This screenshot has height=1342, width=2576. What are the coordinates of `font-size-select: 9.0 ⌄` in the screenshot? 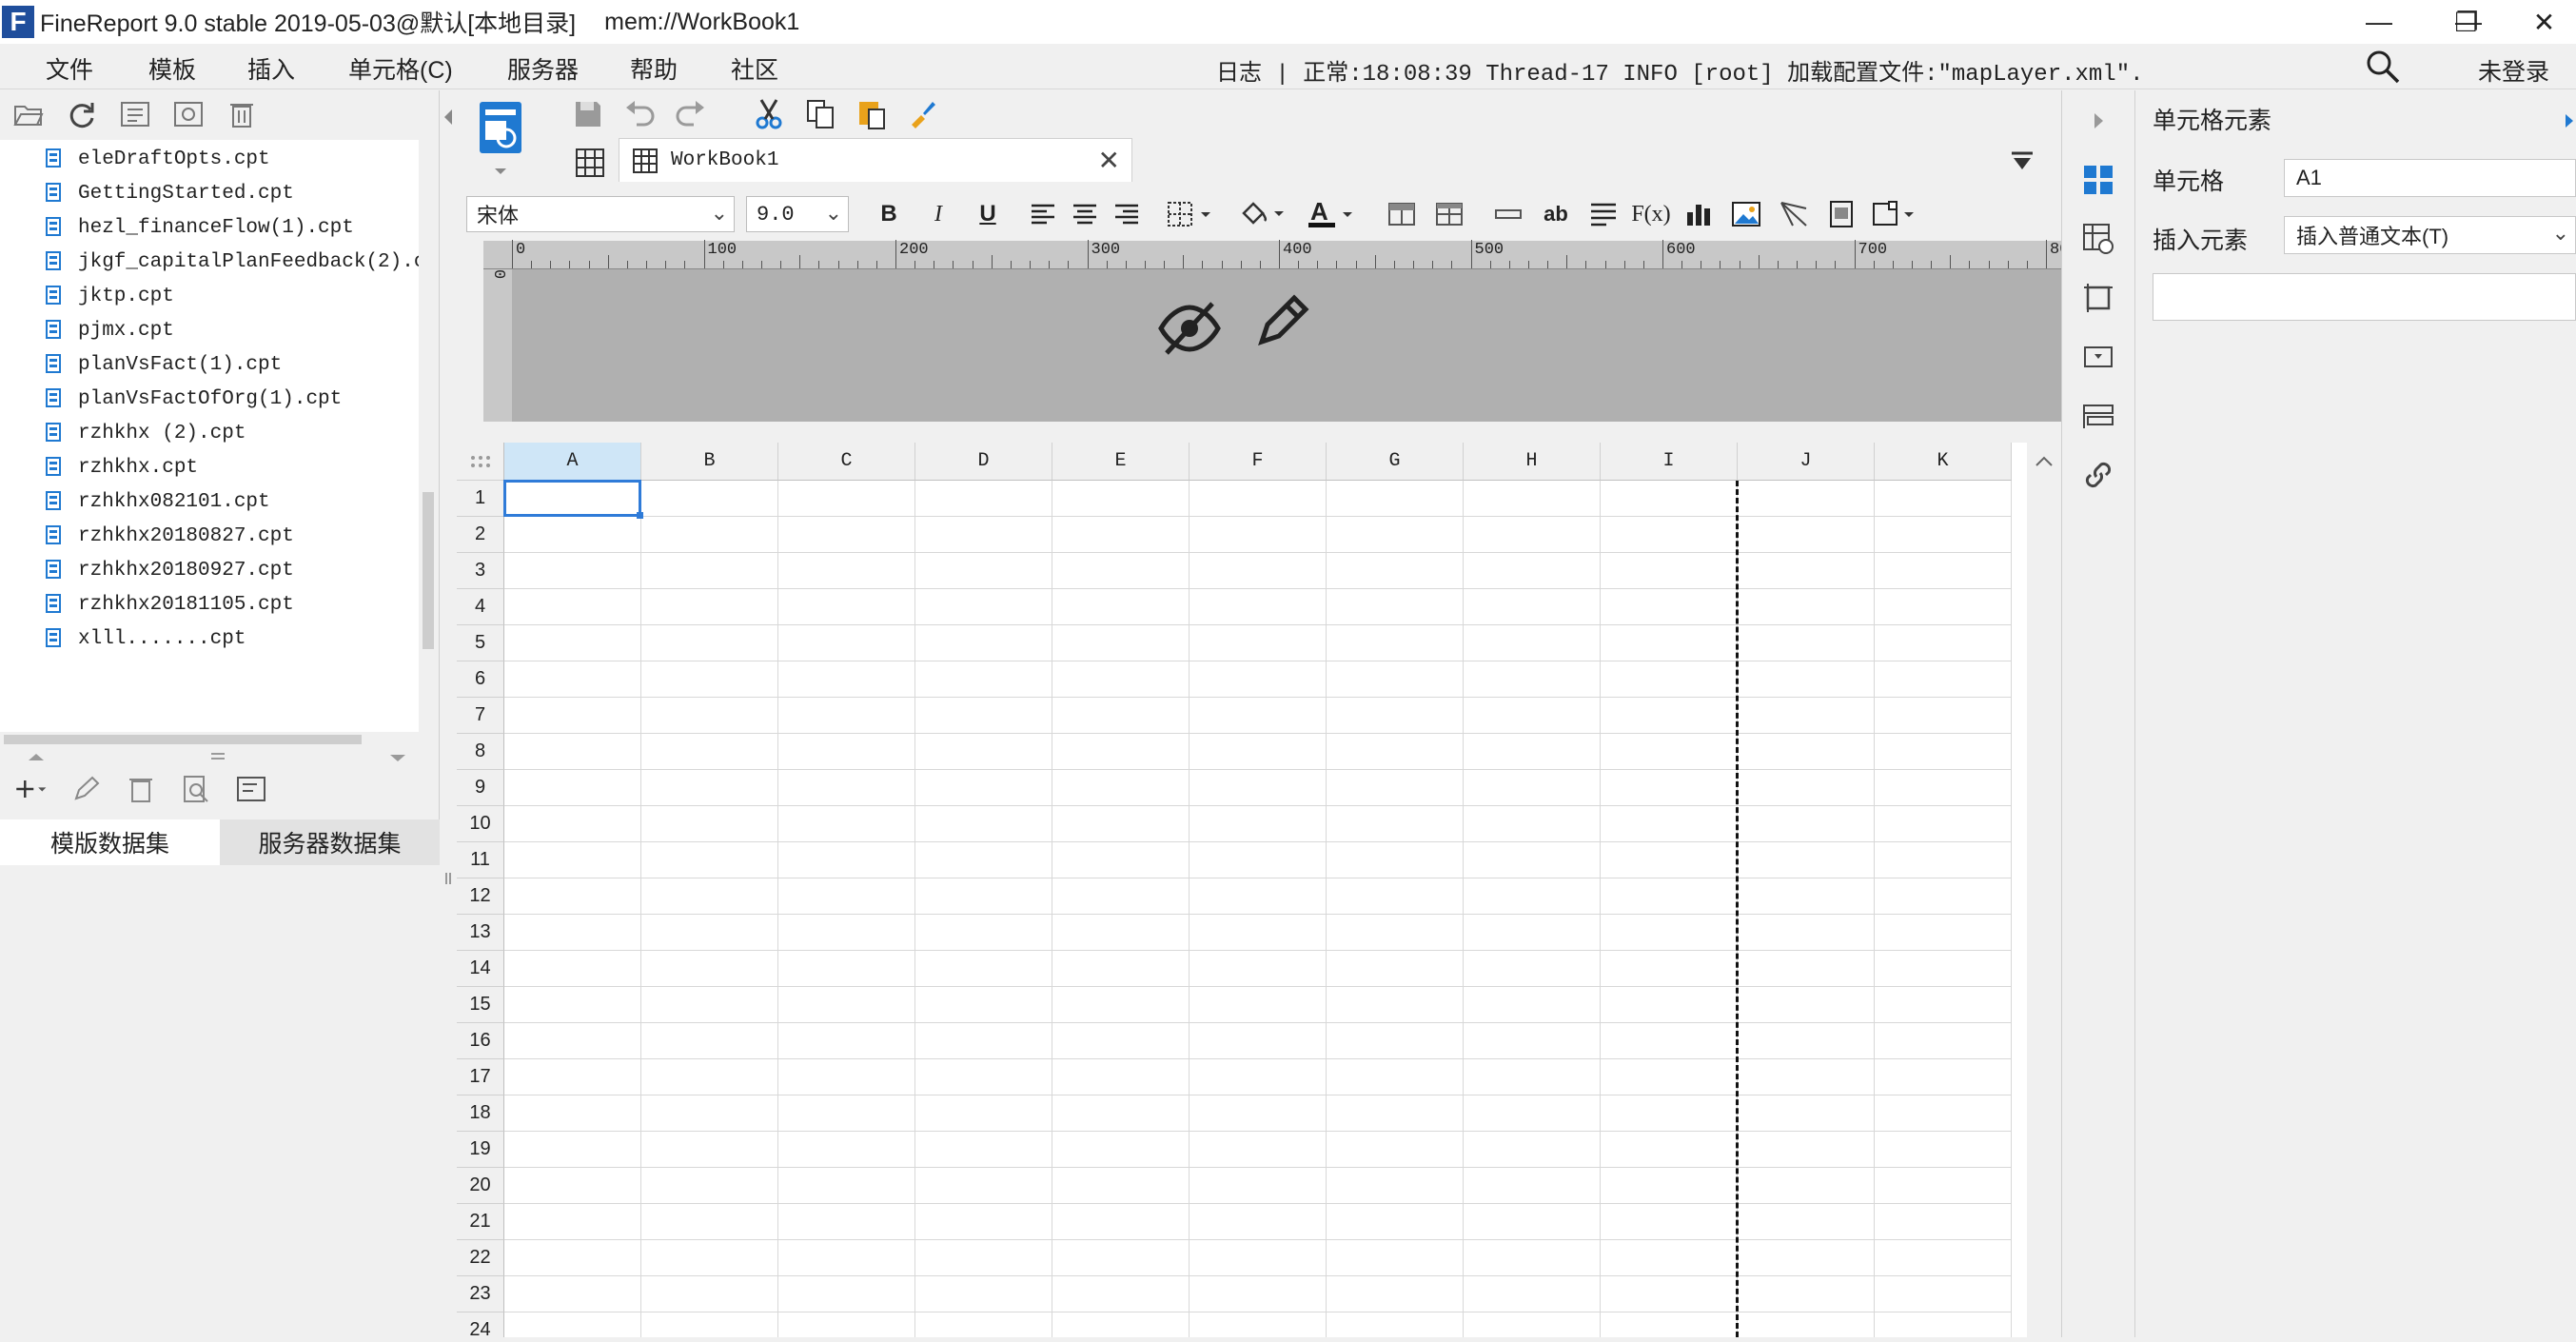 It's located at (797, 214).